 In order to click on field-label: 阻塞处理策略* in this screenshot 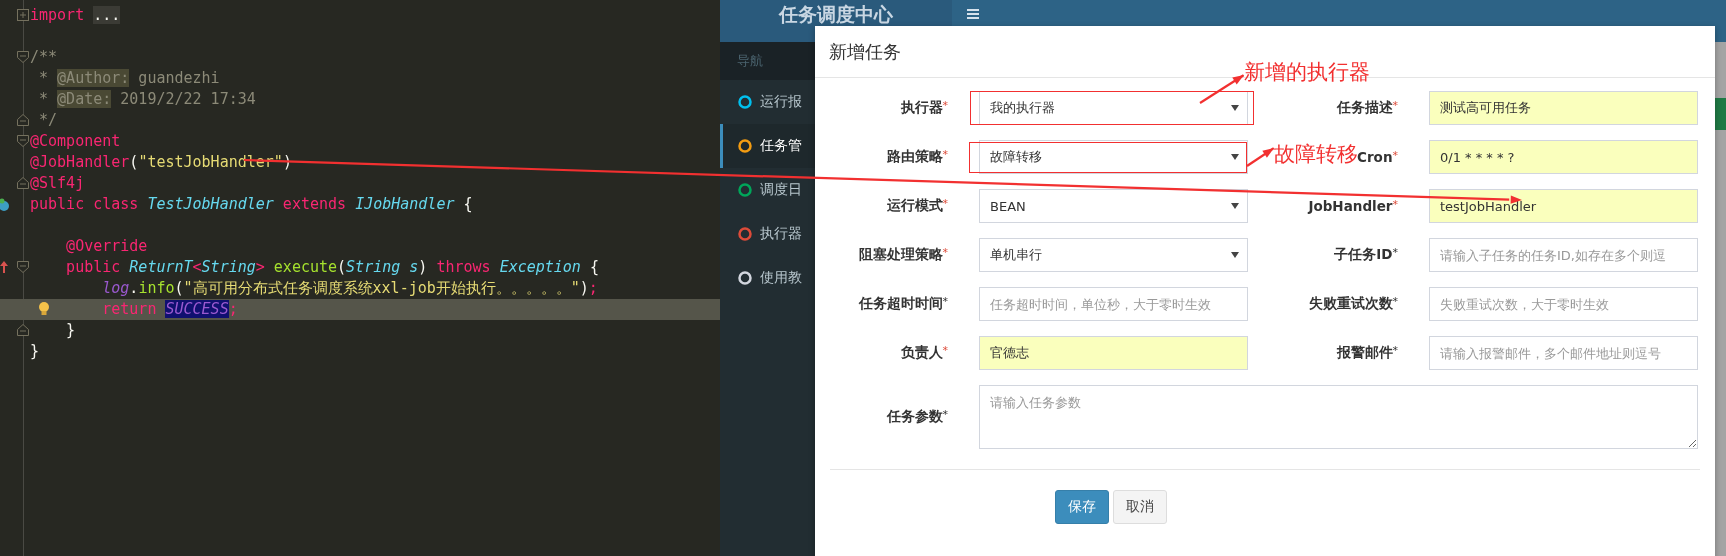, I will do `click(903, 255)`.